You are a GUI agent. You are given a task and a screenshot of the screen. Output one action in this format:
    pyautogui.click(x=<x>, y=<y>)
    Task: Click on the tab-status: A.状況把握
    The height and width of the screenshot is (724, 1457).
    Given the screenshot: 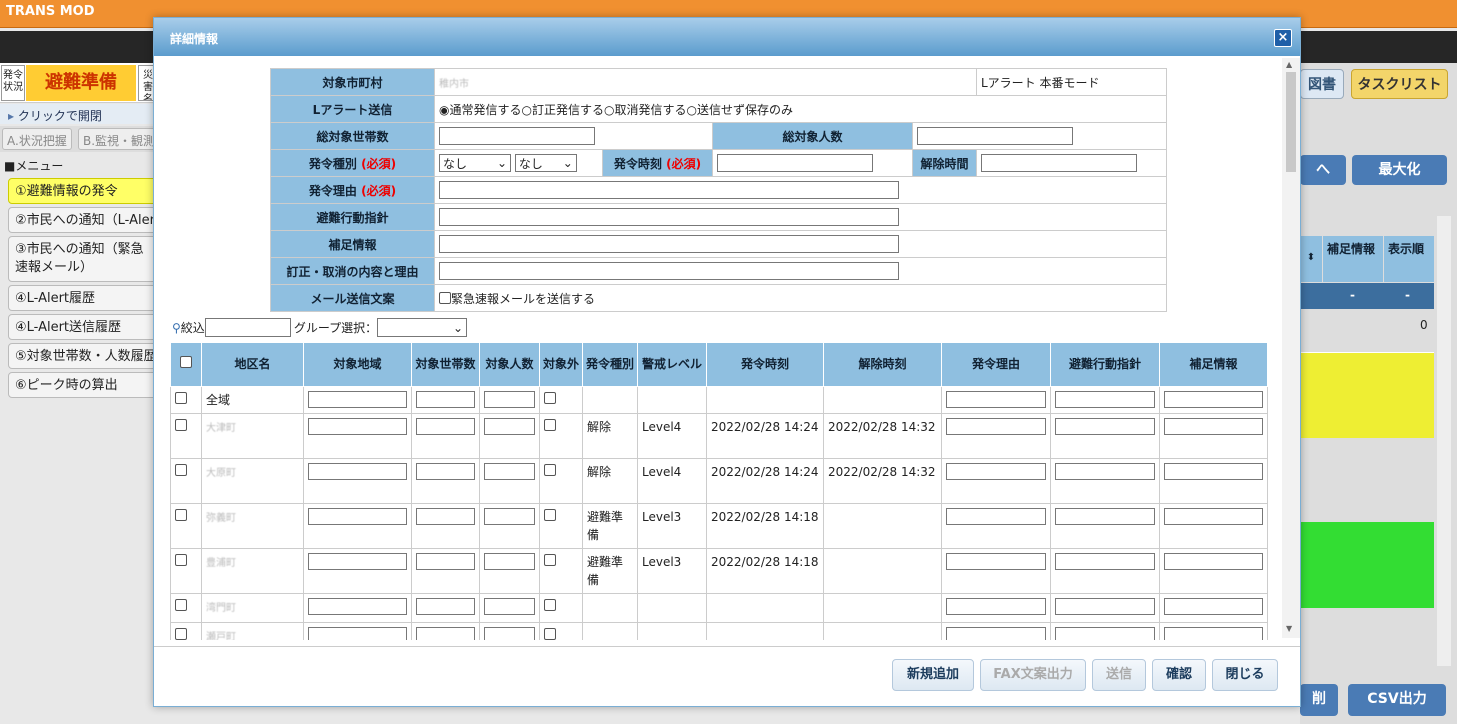 What is the action you would take?
    pyautogui.click(x=37, y=139)
    